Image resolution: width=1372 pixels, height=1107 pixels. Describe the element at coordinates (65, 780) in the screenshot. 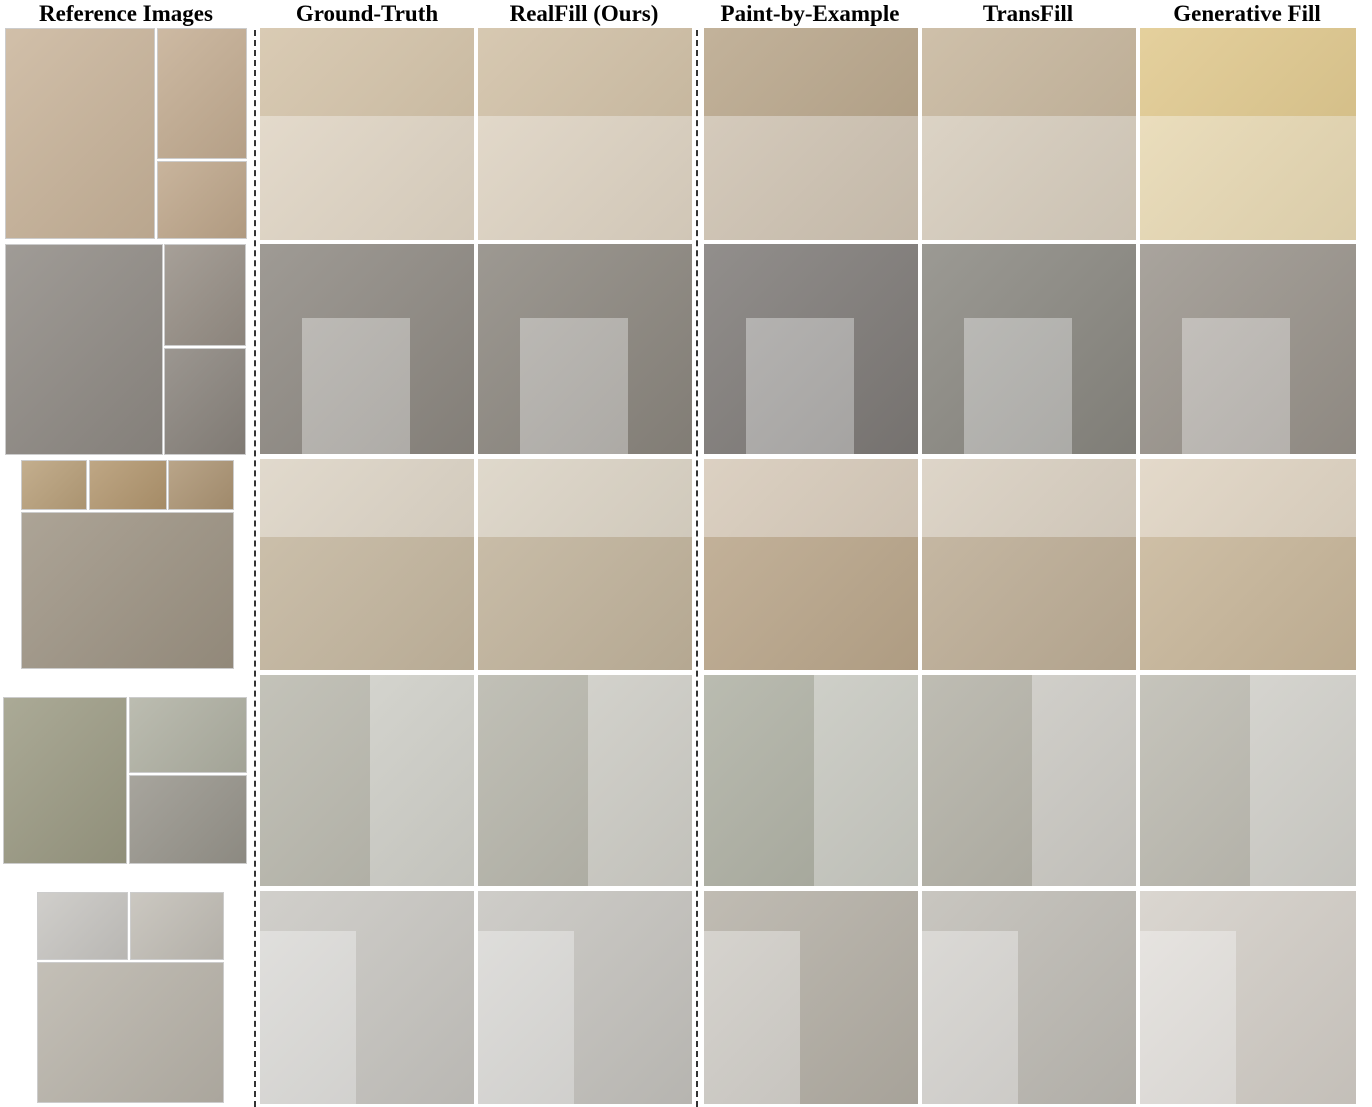

I see `reference-image-row4-main` at that location.